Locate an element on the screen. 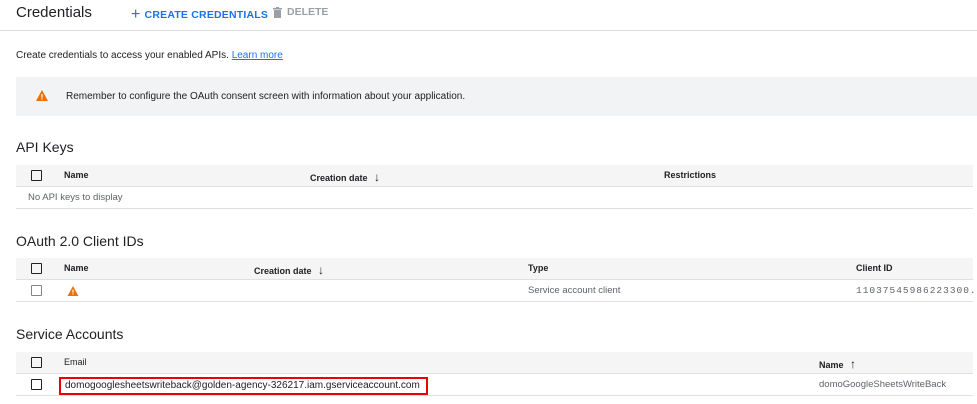 The height and width of the screenshot is (404, 977). column-name: Name ↑ is located at coordinates (837, 364).